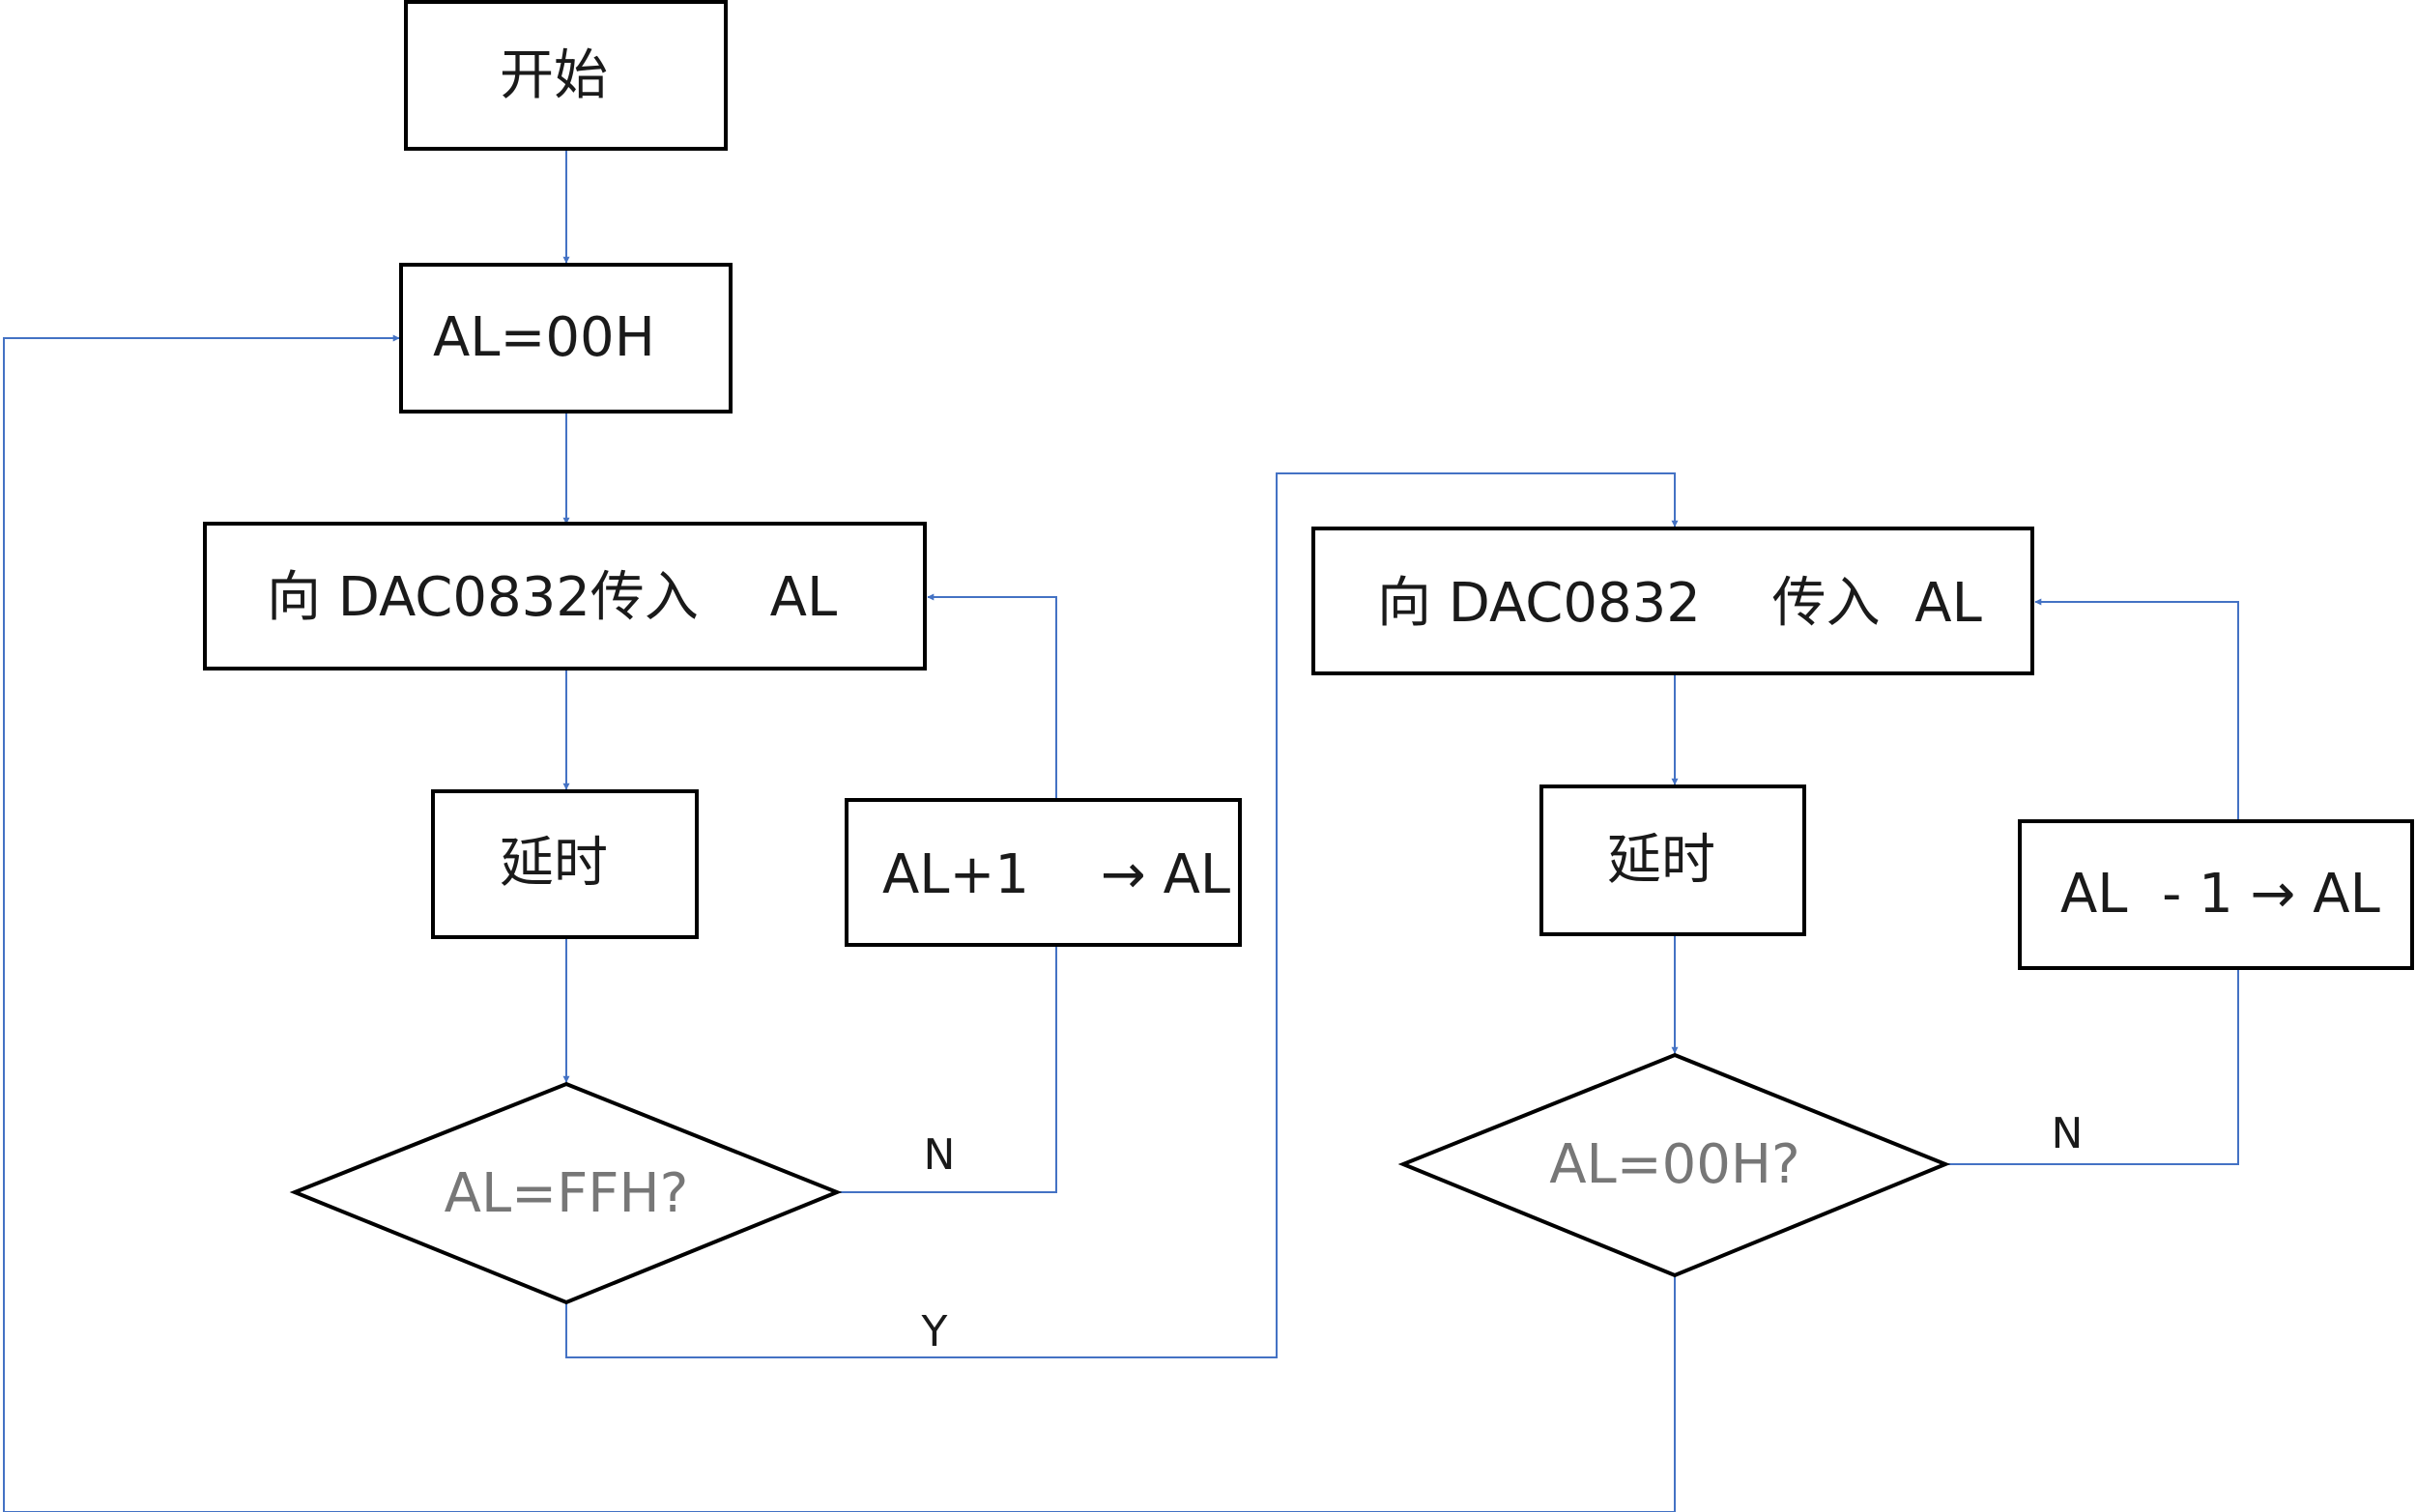 This screenshot has width=2416, height=1512. Describe the element at coordinates (554, 863) in the screenshot. I see `node-delay-up-label: 延时` at that location.